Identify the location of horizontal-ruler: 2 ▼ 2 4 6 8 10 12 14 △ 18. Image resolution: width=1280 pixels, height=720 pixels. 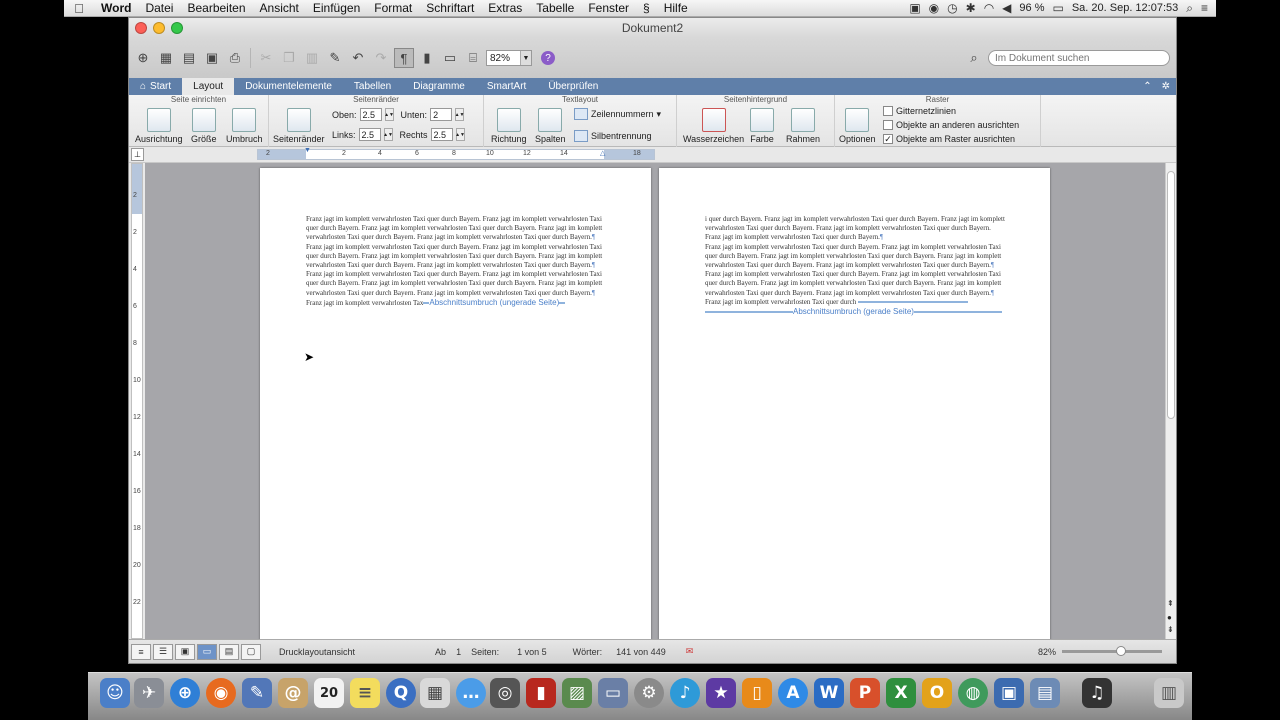
(456, 153).